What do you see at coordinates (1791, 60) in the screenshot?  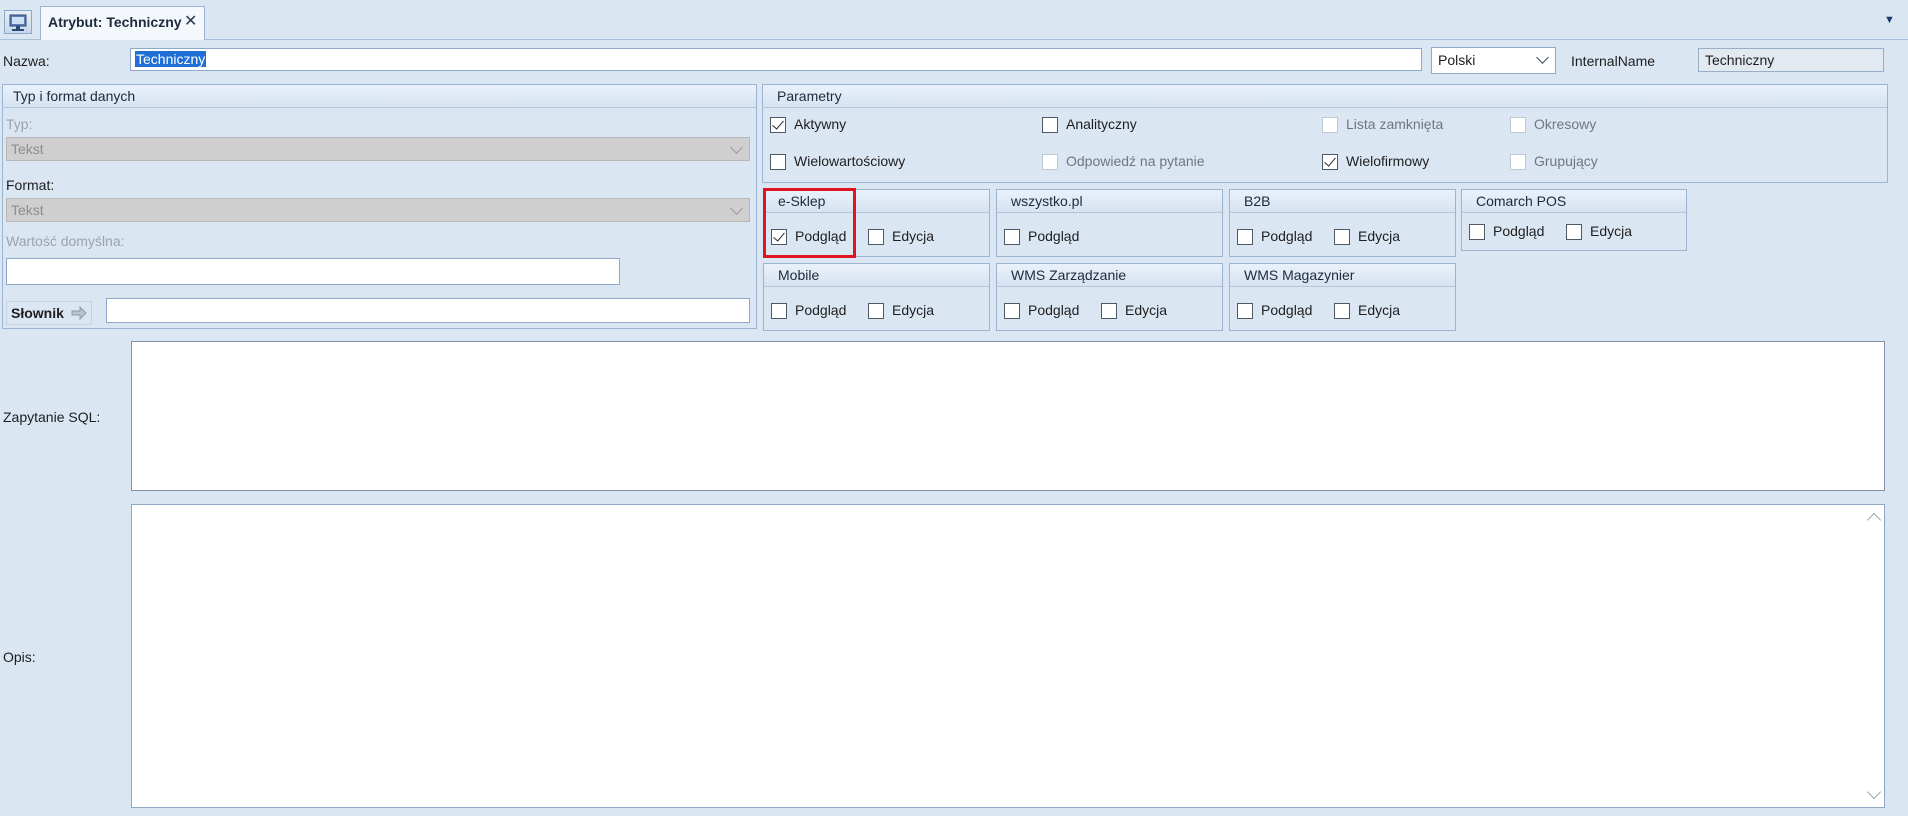 I see `internal-name-field: Techniczny` at bounding box center [1791, 60].